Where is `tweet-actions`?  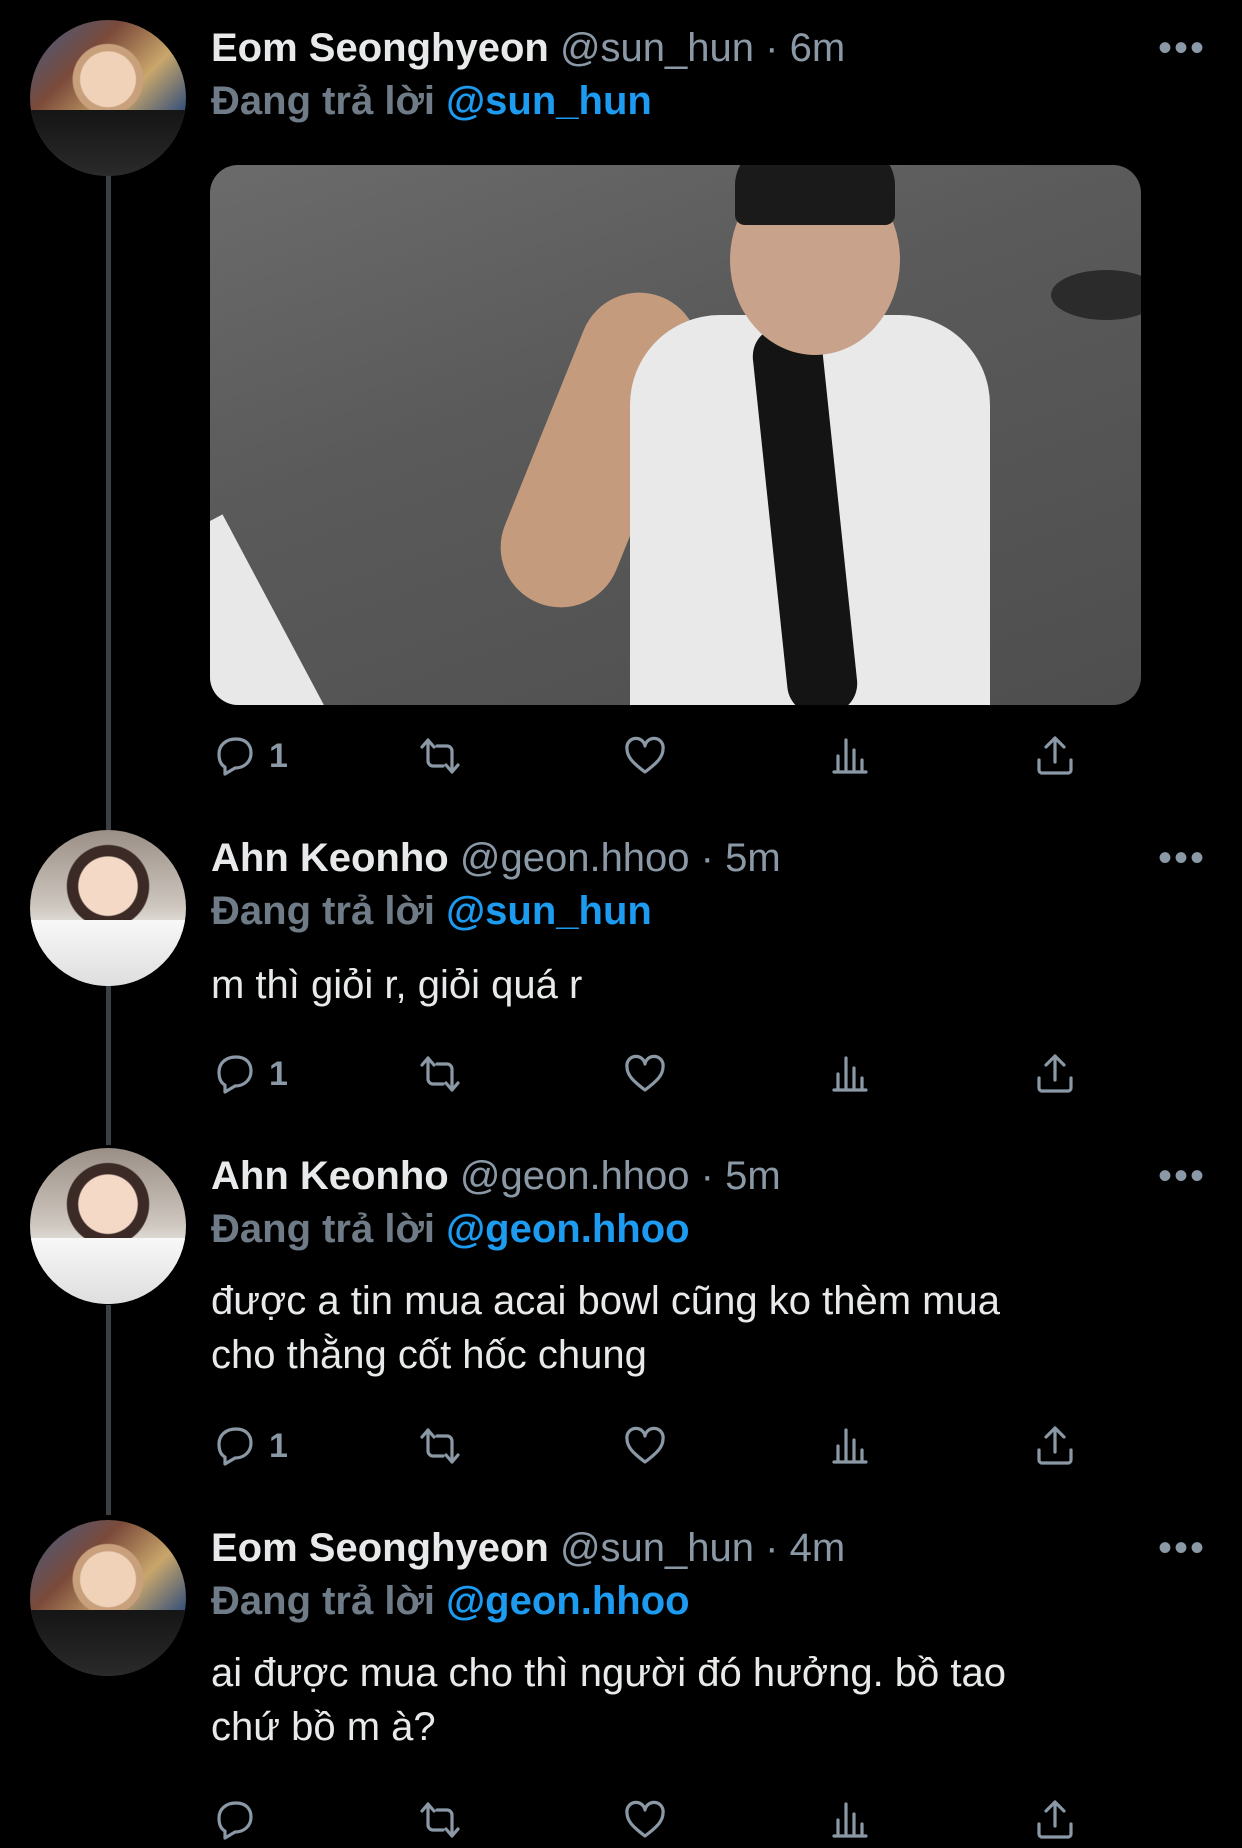 tweet-actions is located at coordinates (661, 1820).